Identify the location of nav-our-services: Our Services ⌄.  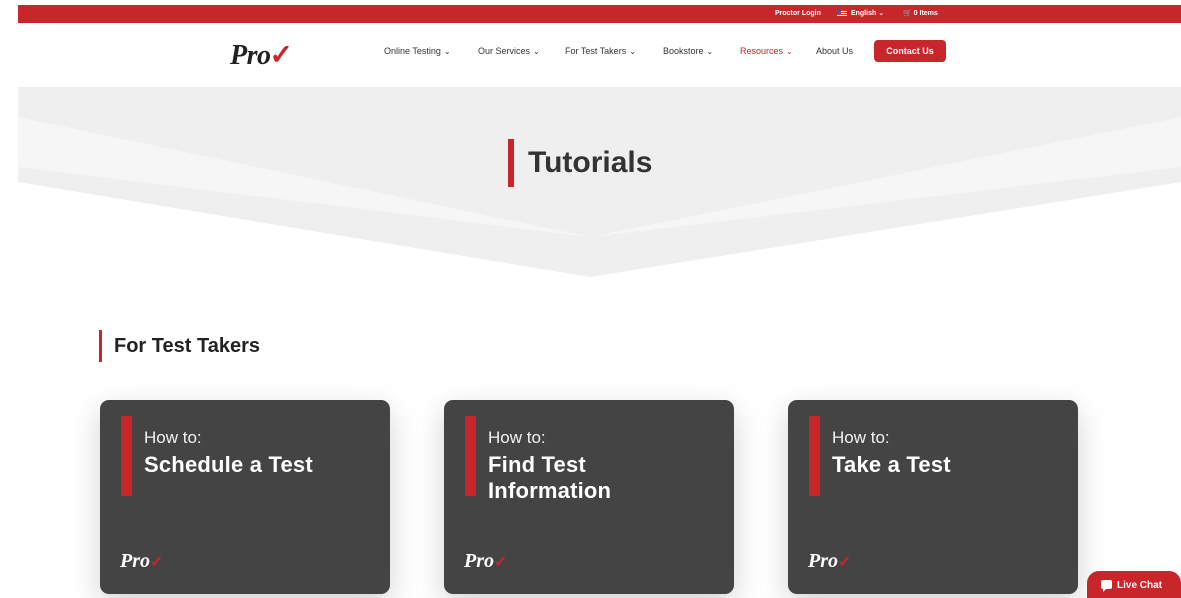
(509, 51).